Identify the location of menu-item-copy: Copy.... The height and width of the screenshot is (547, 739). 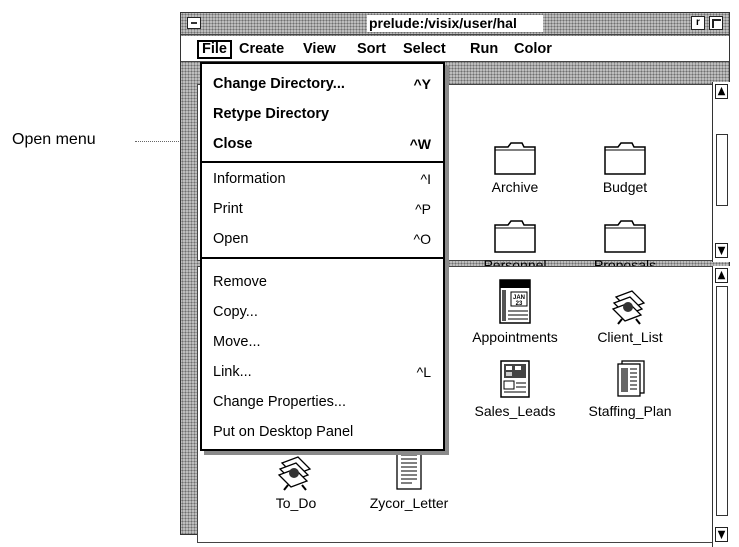
(322, 312).